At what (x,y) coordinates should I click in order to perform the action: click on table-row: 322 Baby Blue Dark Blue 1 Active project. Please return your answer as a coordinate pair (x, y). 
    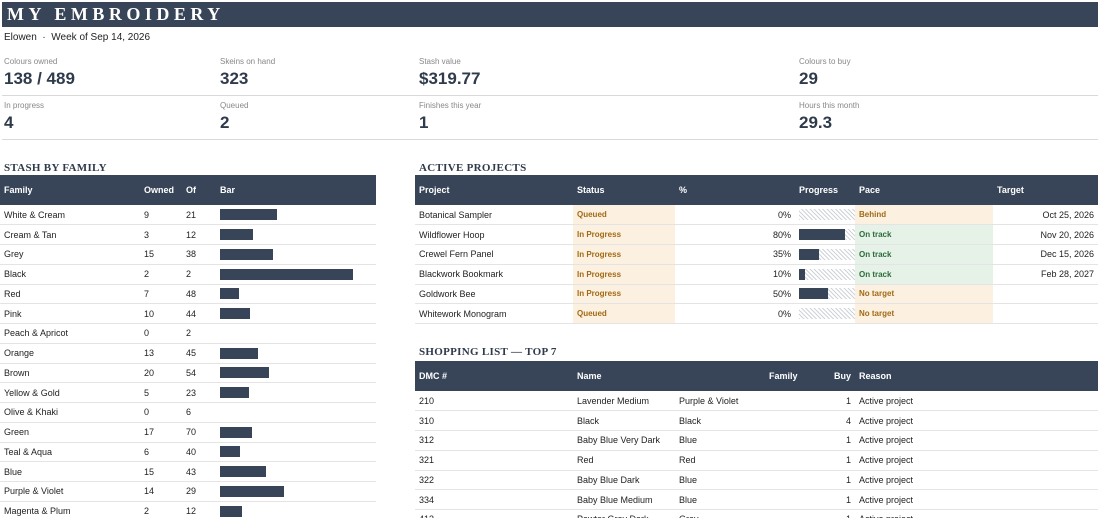
    Looking at the image, I should click on (756, 480).